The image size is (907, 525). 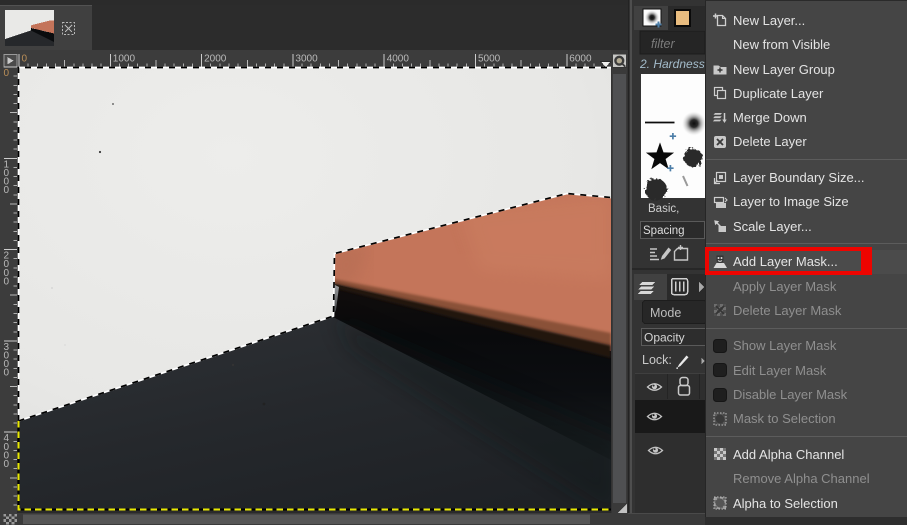 I want to click on svg-text: 2000, so click(x=215, y=59).